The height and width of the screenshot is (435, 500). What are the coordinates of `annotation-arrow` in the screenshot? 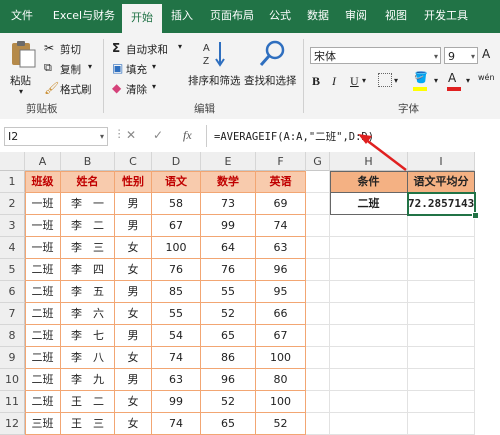 It's located at (382, 152).